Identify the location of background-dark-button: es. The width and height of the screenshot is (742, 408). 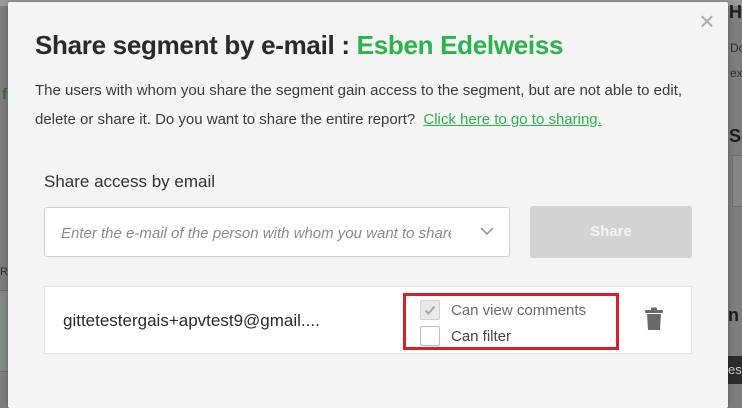
(735, 370).